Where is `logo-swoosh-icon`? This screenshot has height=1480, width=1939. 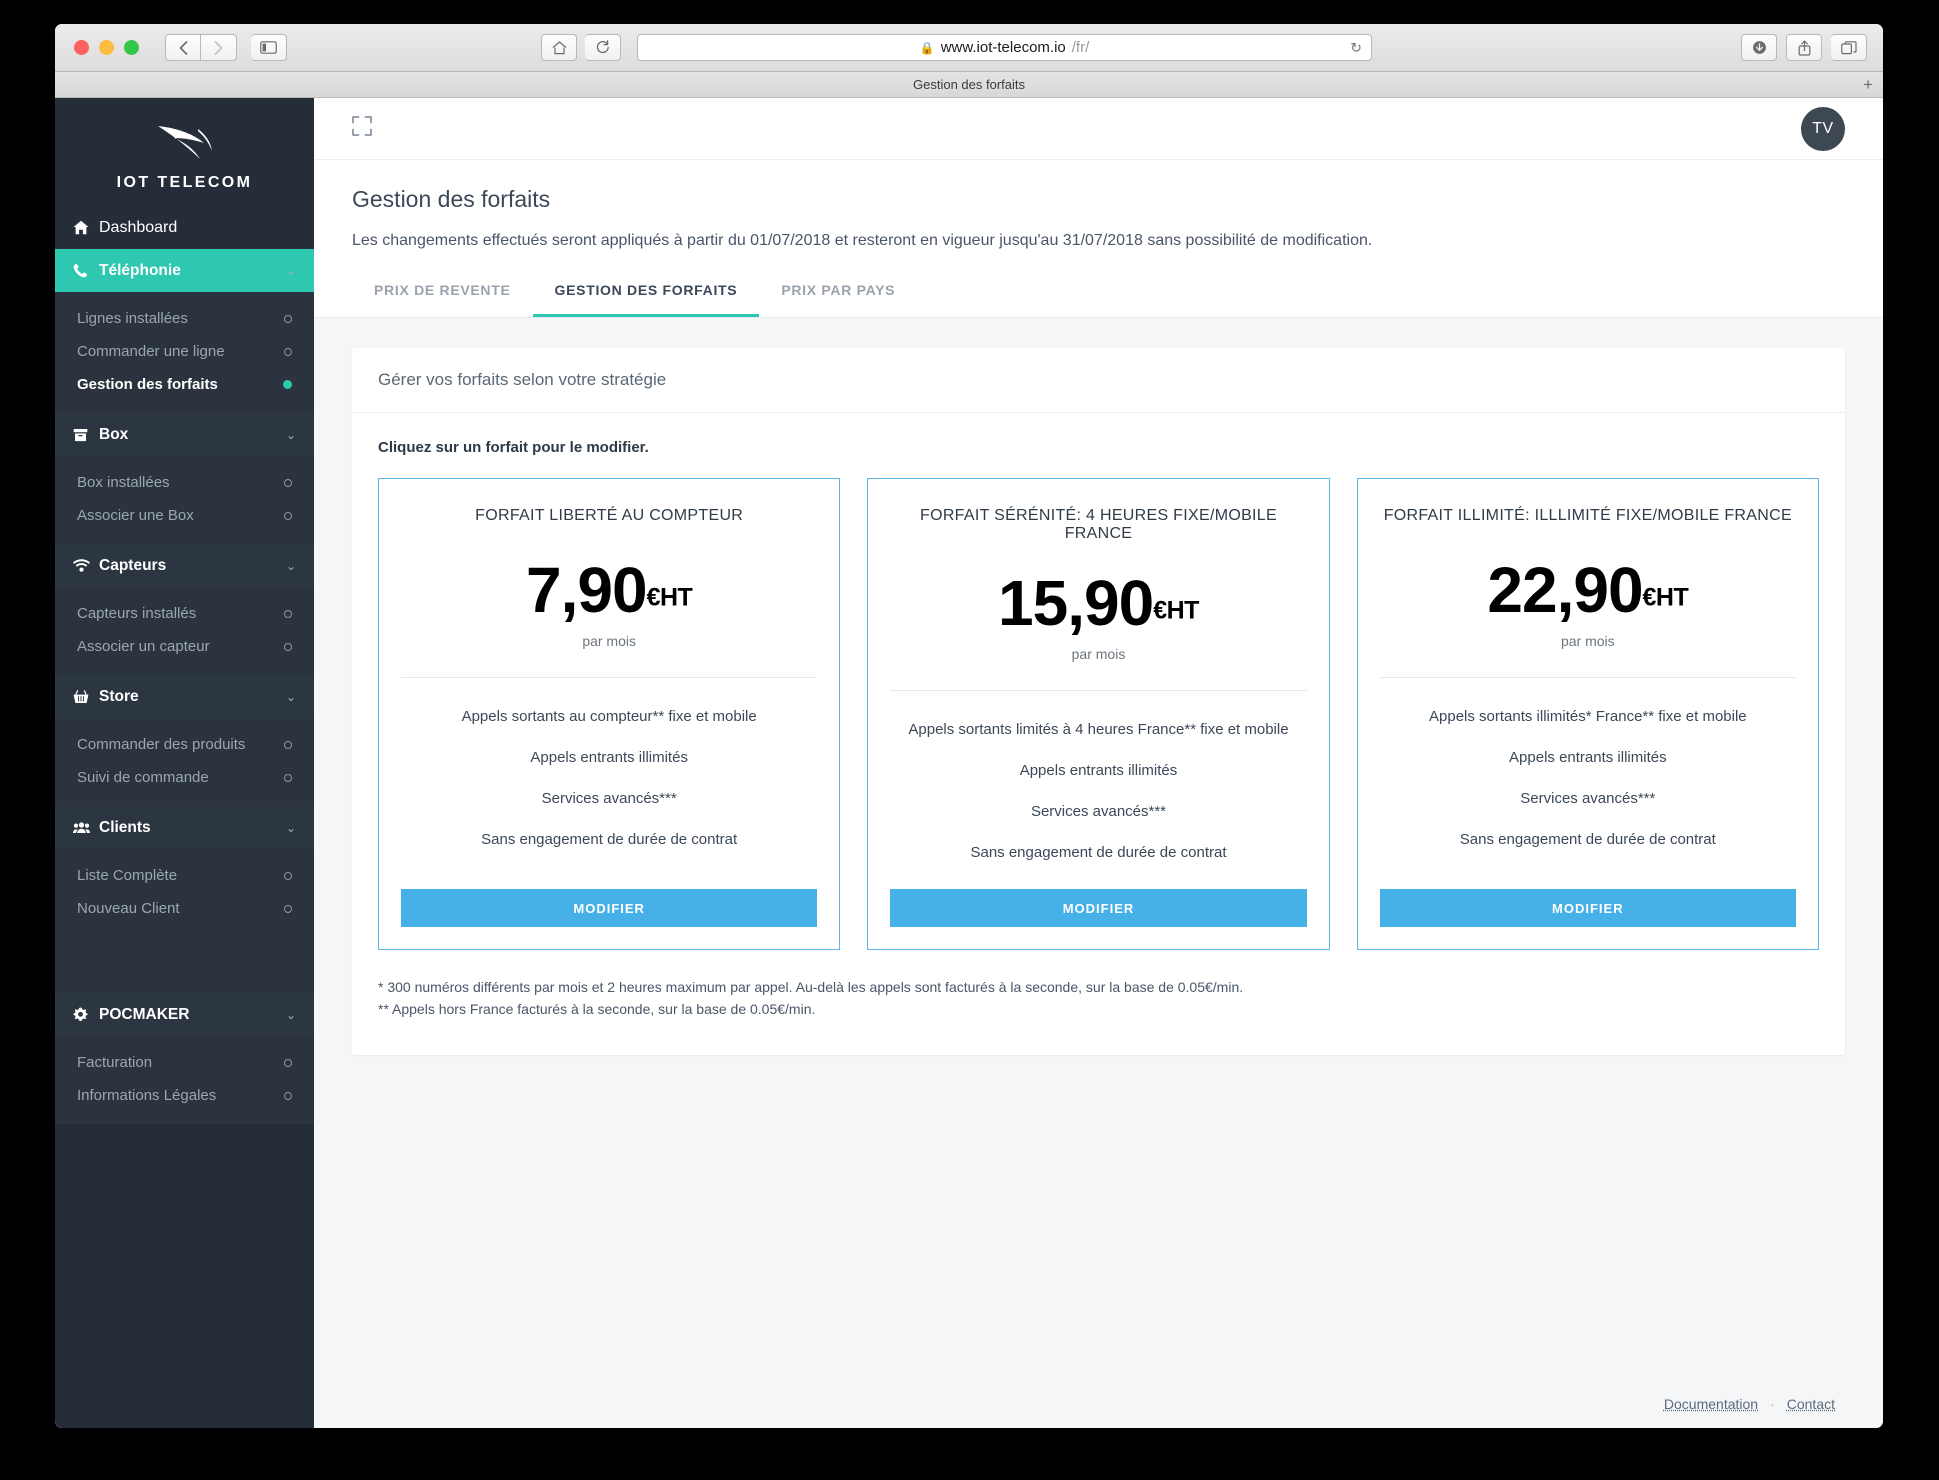 logo-swoosh-icon is located at coordinates (185, 145).